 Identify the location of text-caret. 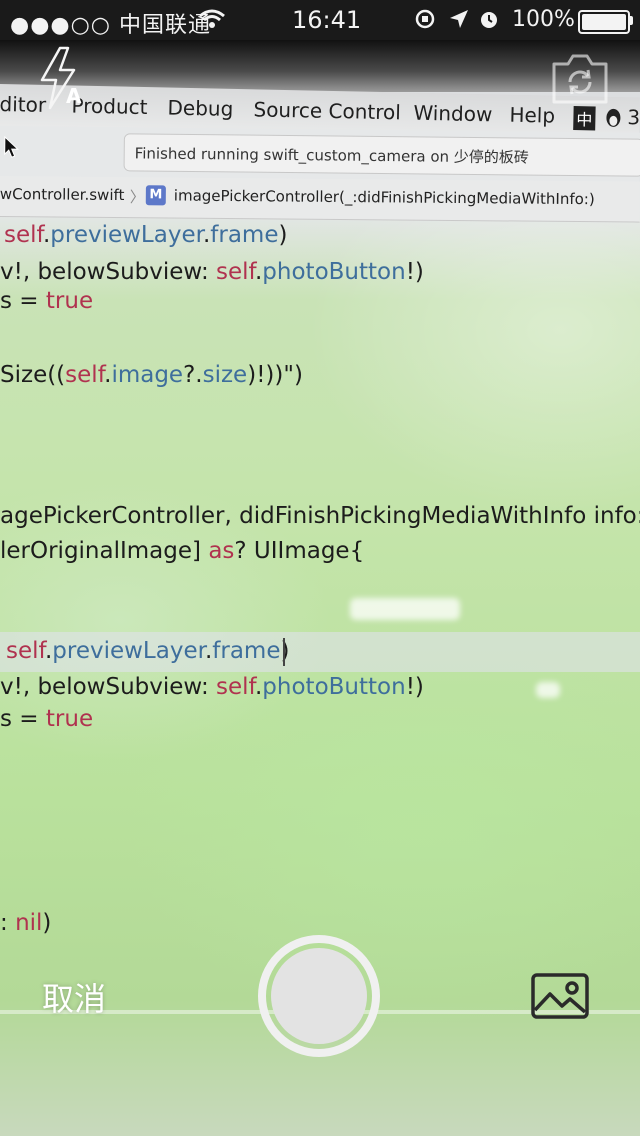
(284, 652).